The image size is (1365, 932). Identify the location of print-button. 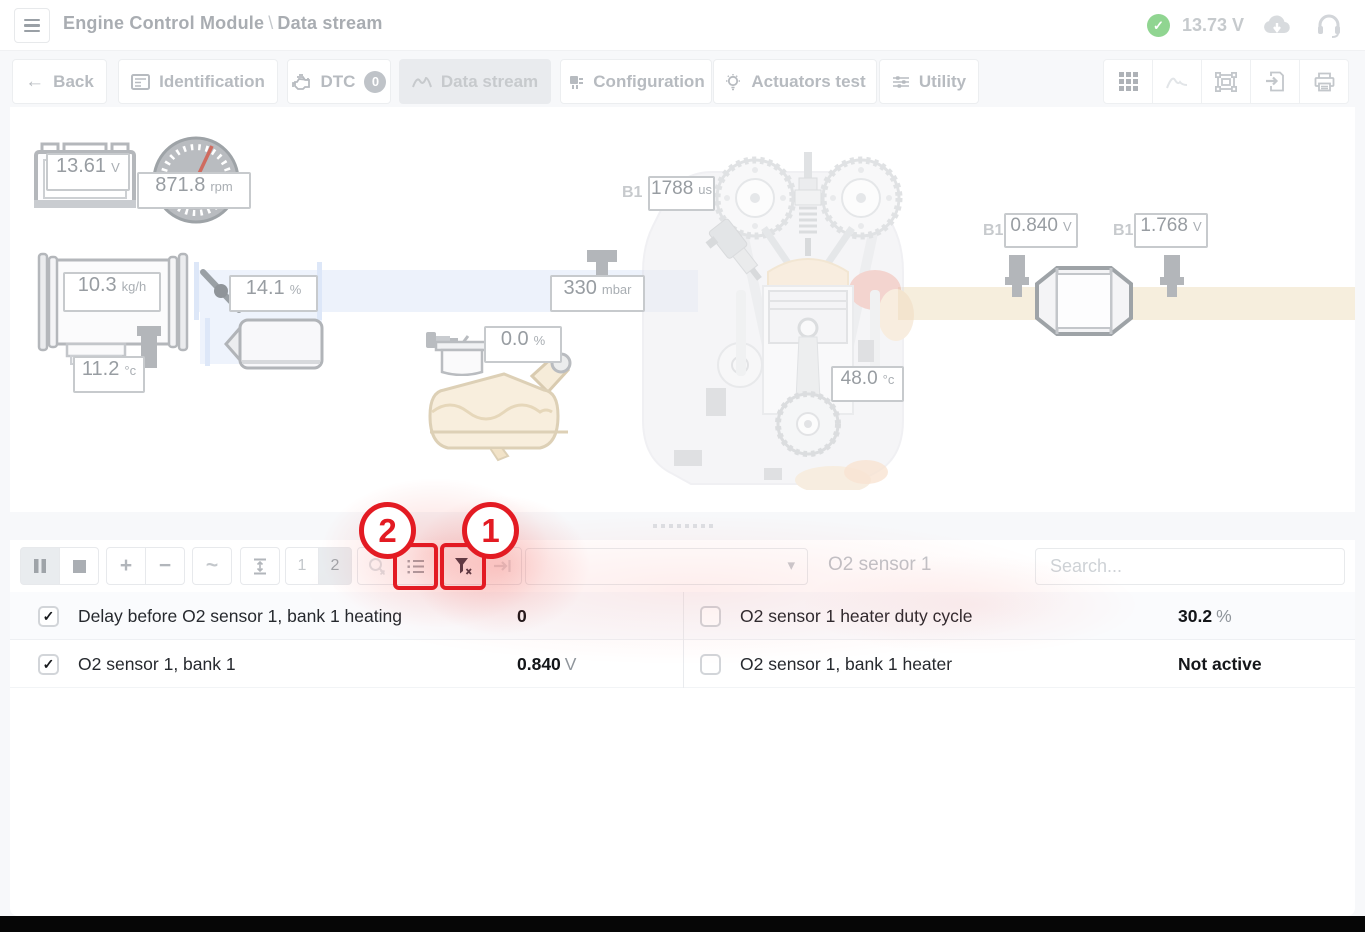
(1324, 81).